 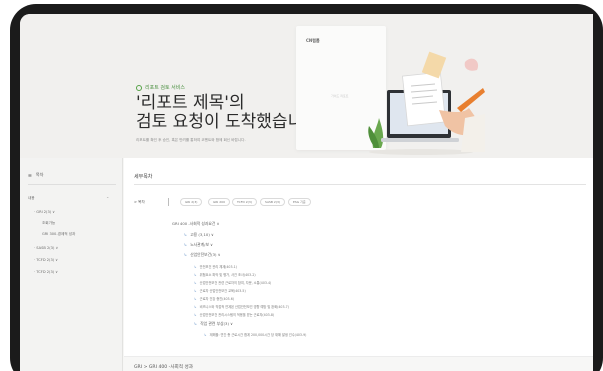 I want to click on service-tag: 리포트 검토 서비스, so click(x=160, y=87).